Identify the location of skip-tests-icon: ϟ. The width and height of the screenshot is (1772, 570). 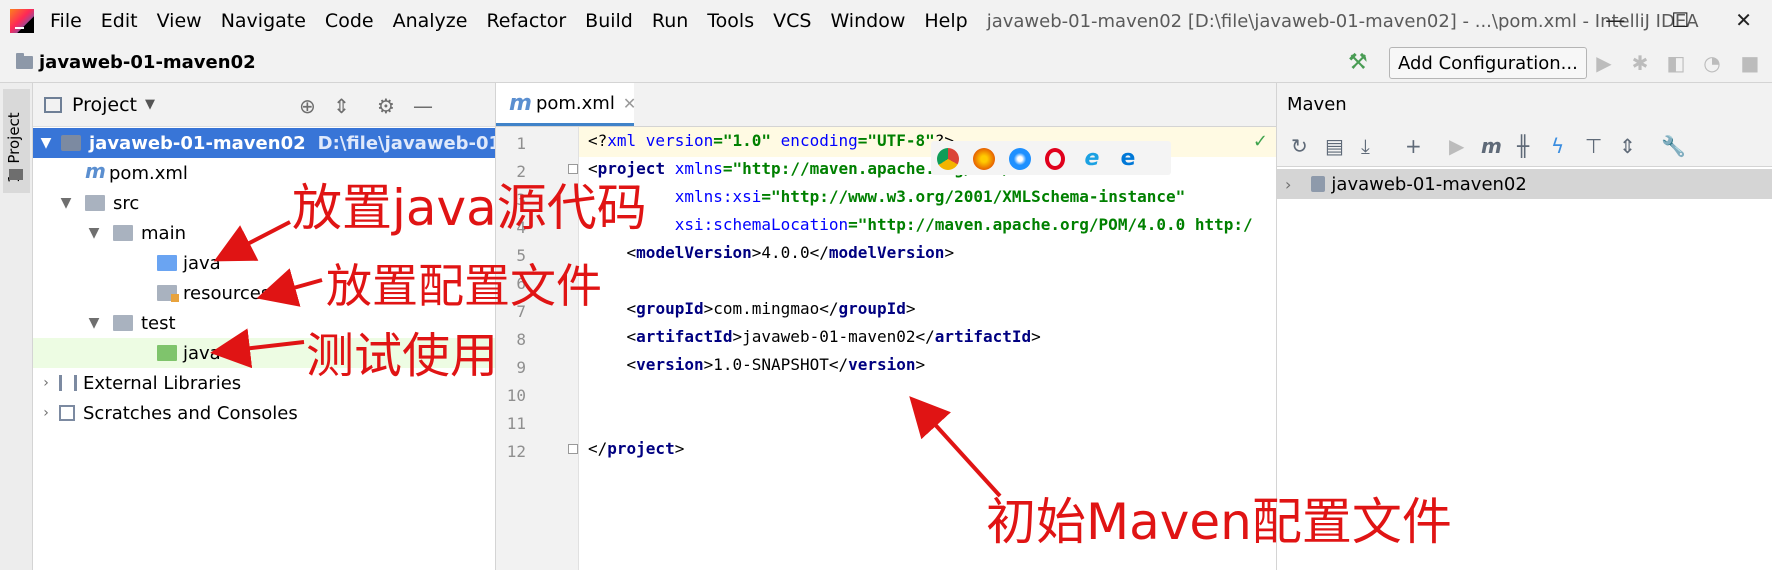
(1557, 146).